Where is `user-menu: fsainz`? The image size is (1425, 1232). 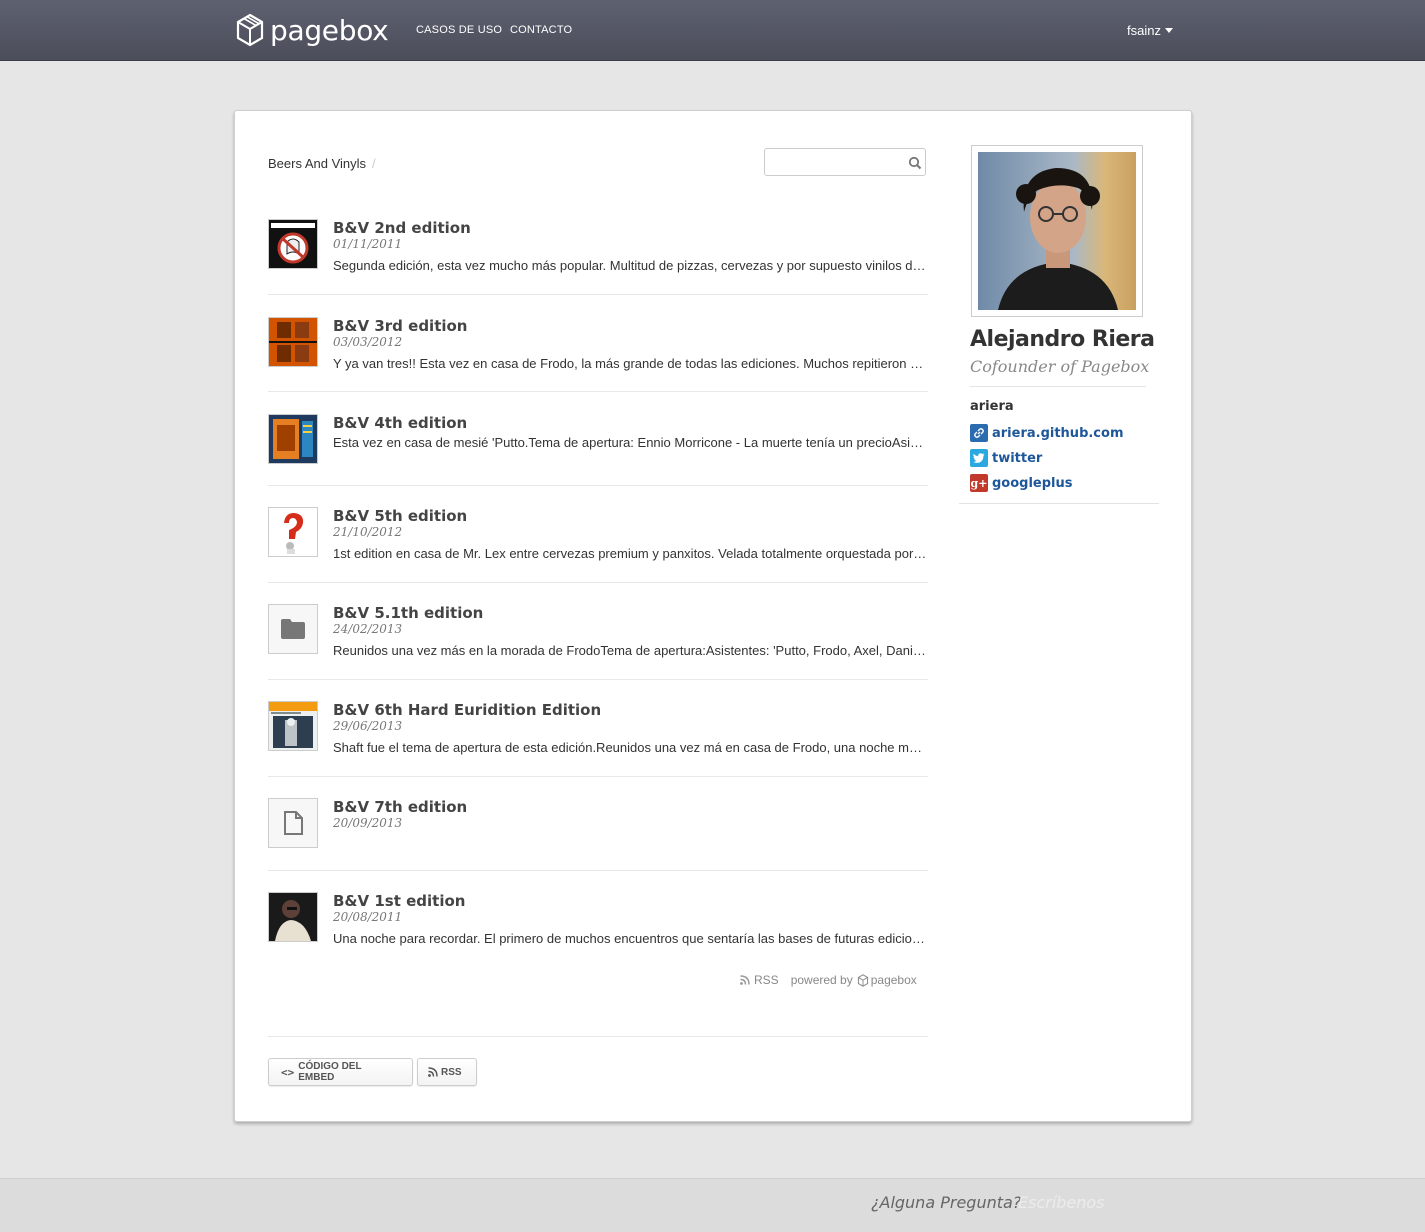
user-menu: fsainz is located at coordinates (1150, 30).